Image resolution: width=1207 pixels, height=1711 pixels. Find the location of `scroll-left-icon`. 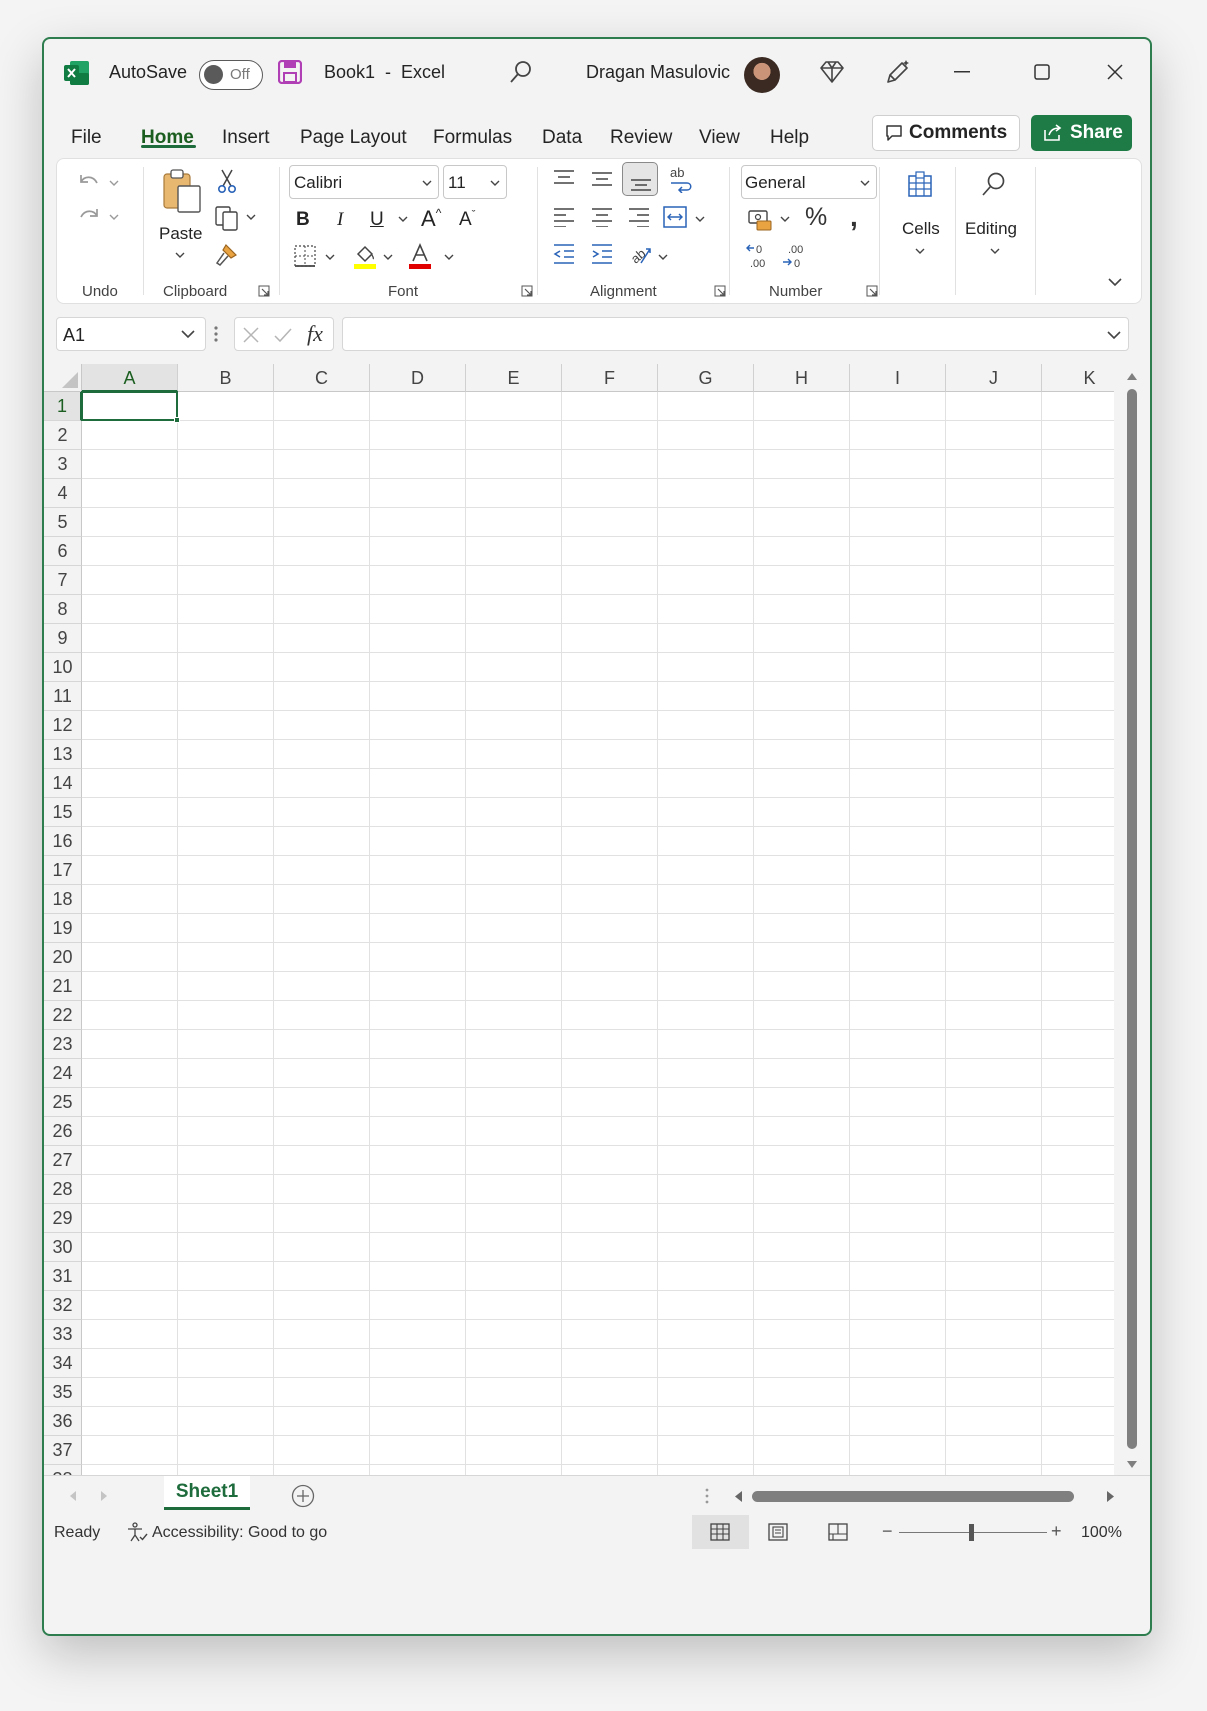

scroll-left-icon is located at coordinates (738, 1496).